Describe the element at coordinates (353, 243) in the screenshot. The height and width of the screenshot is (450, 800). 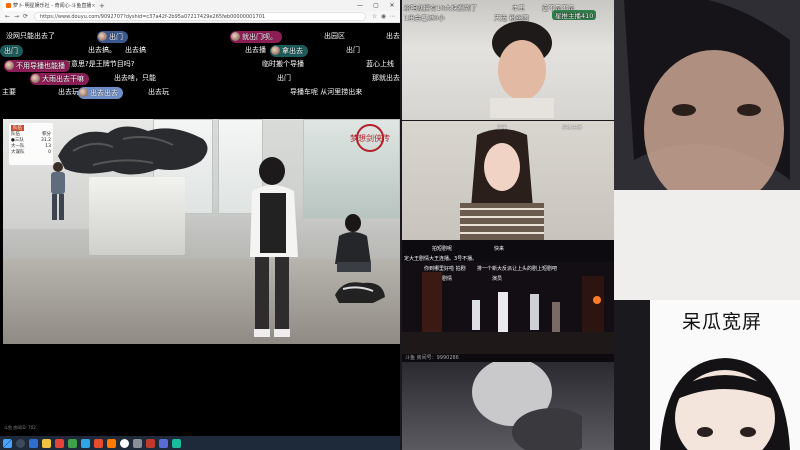
I see `seated-person-figure` at that location.